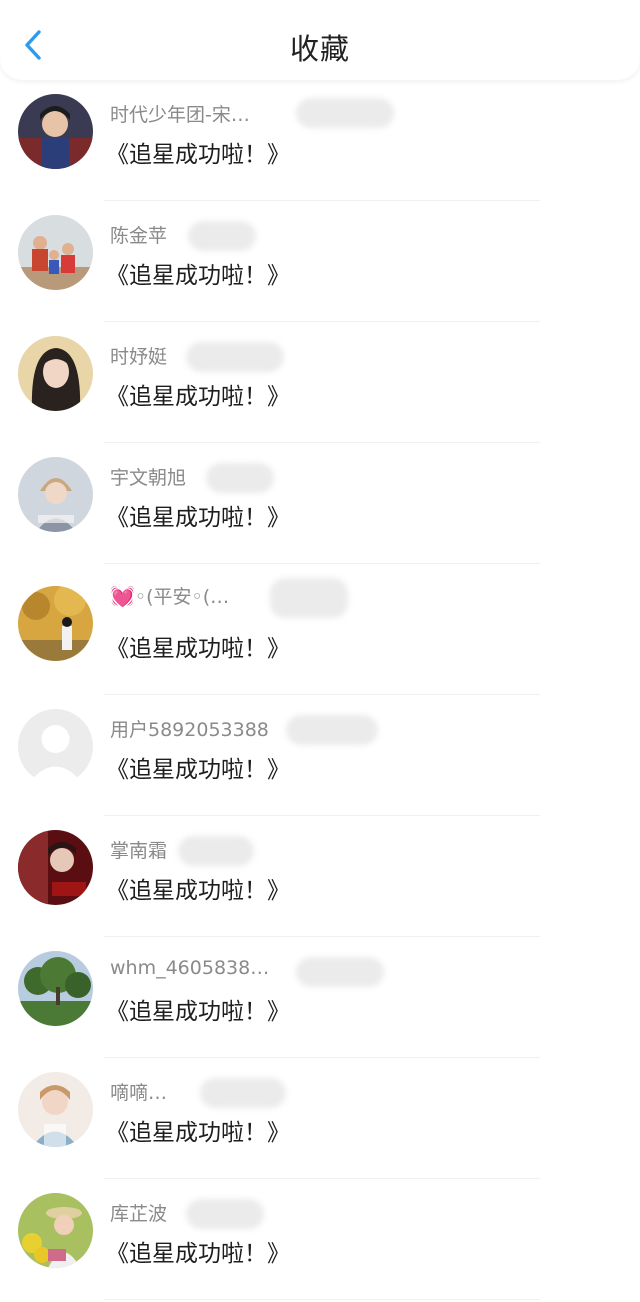  I want to click on username: 陈金苹, so click(139, 236).